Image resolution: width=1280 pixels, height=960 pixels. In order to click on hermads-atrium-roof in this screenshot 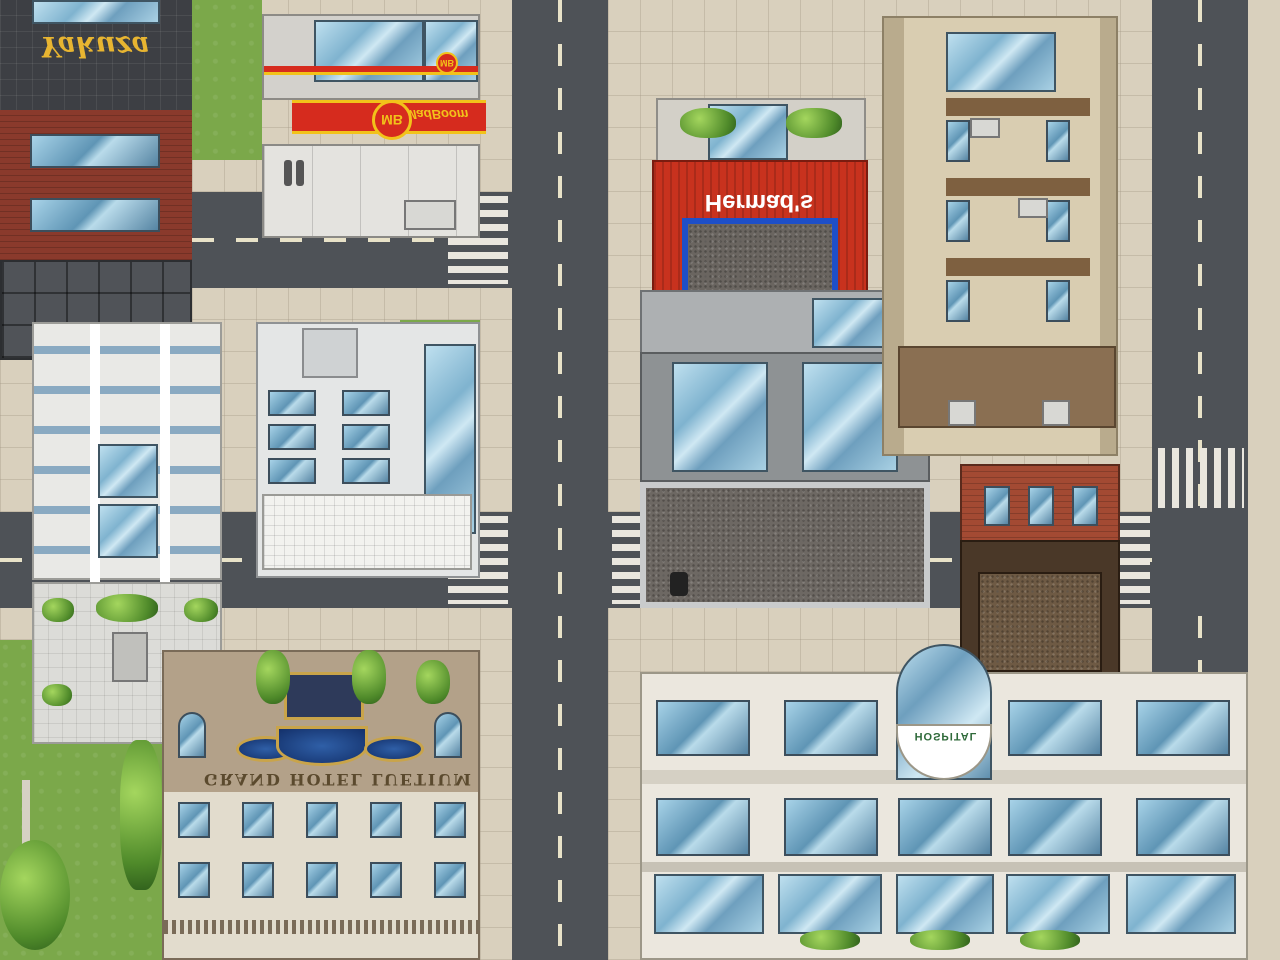, I will do `click(768, 322)`.